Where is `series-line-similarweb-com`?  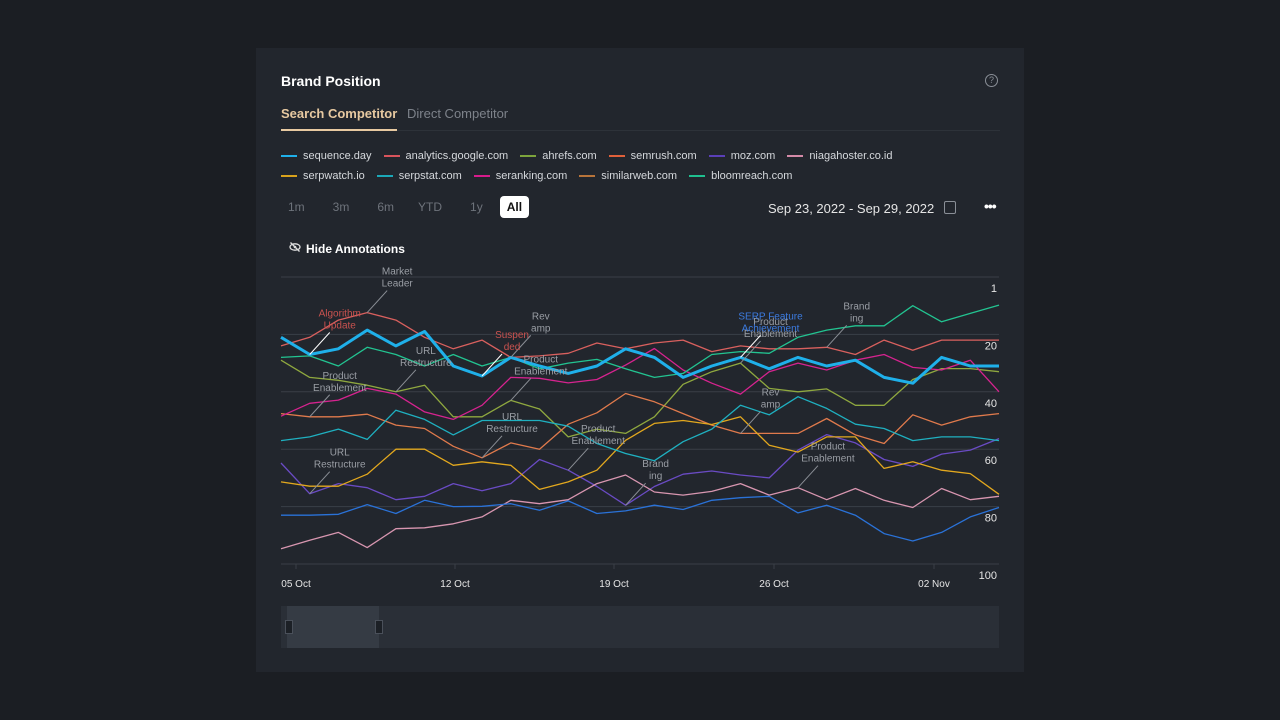 series-line-similarweb-com is located at coordinates (640, 518).